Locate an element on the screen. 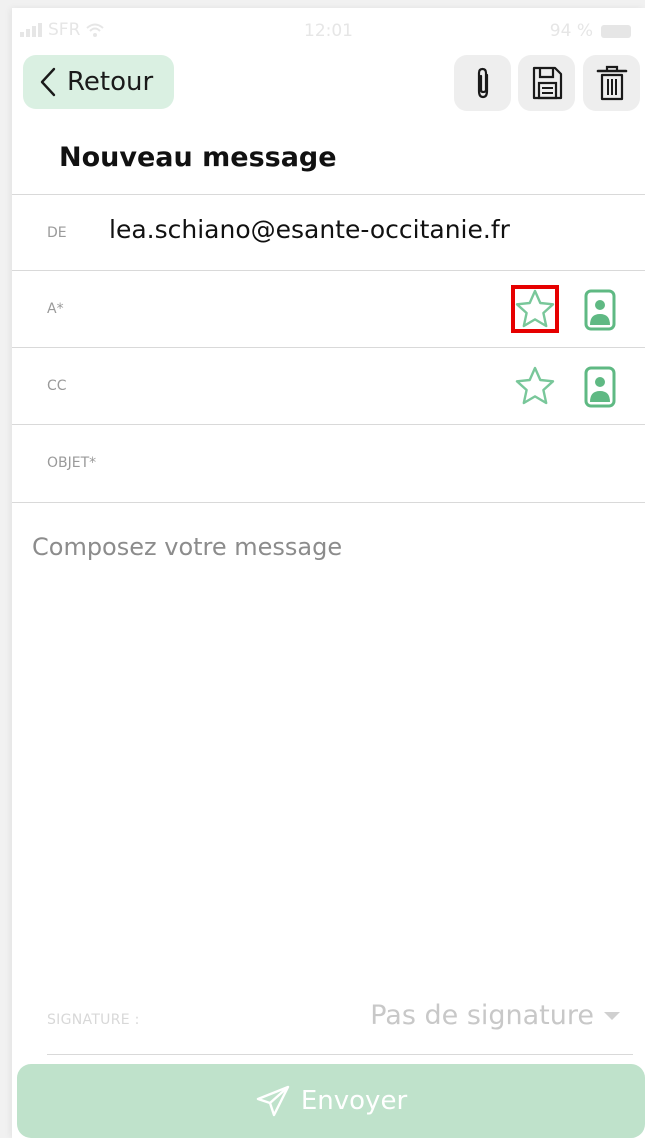 The width and height of the screenshot is (645, 1138). from-value: lea.schiano@esante-occitanie.fr is located at coordinates (309, 229).